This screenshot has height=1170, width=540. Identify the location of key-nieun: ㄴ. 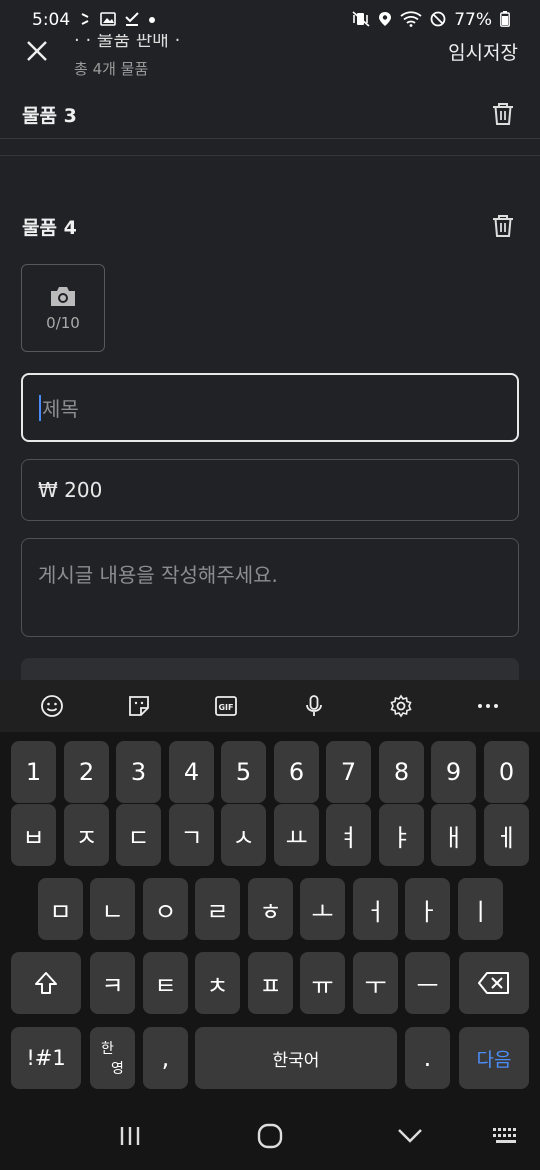
(112, 909).